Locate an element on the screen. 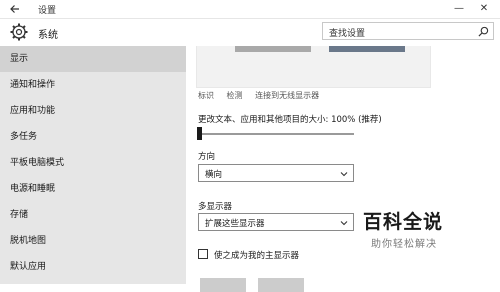 The height and width of the screenshot is (292, 500). main-display-checkbox is located at coordinates (203, 254).